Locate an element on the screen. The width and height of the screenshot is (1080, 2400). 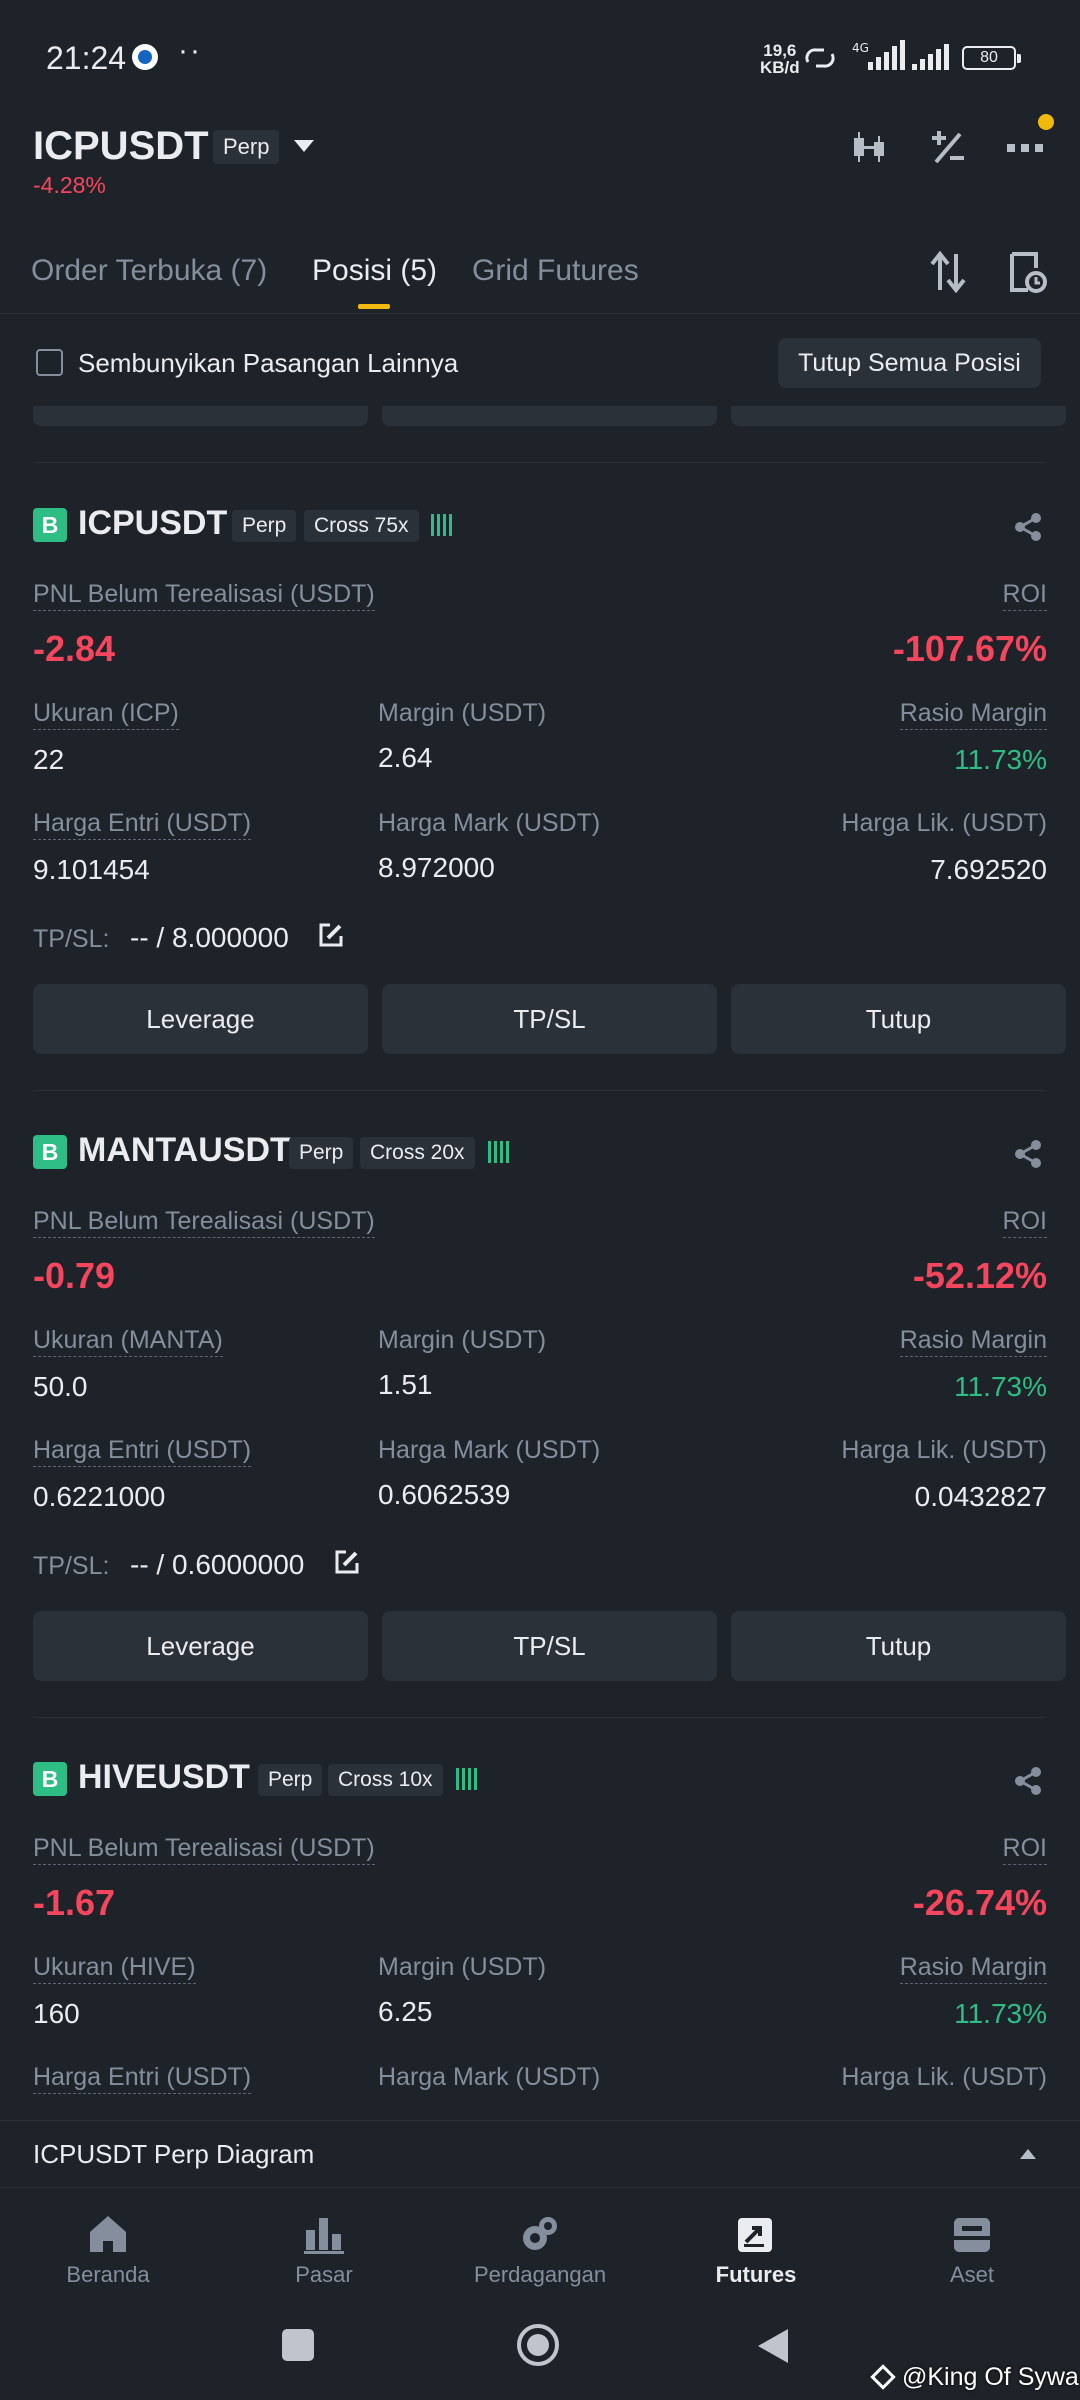
symbol-header: ICPUSDT Perp -4.28% is located at coordinates (540, 160).